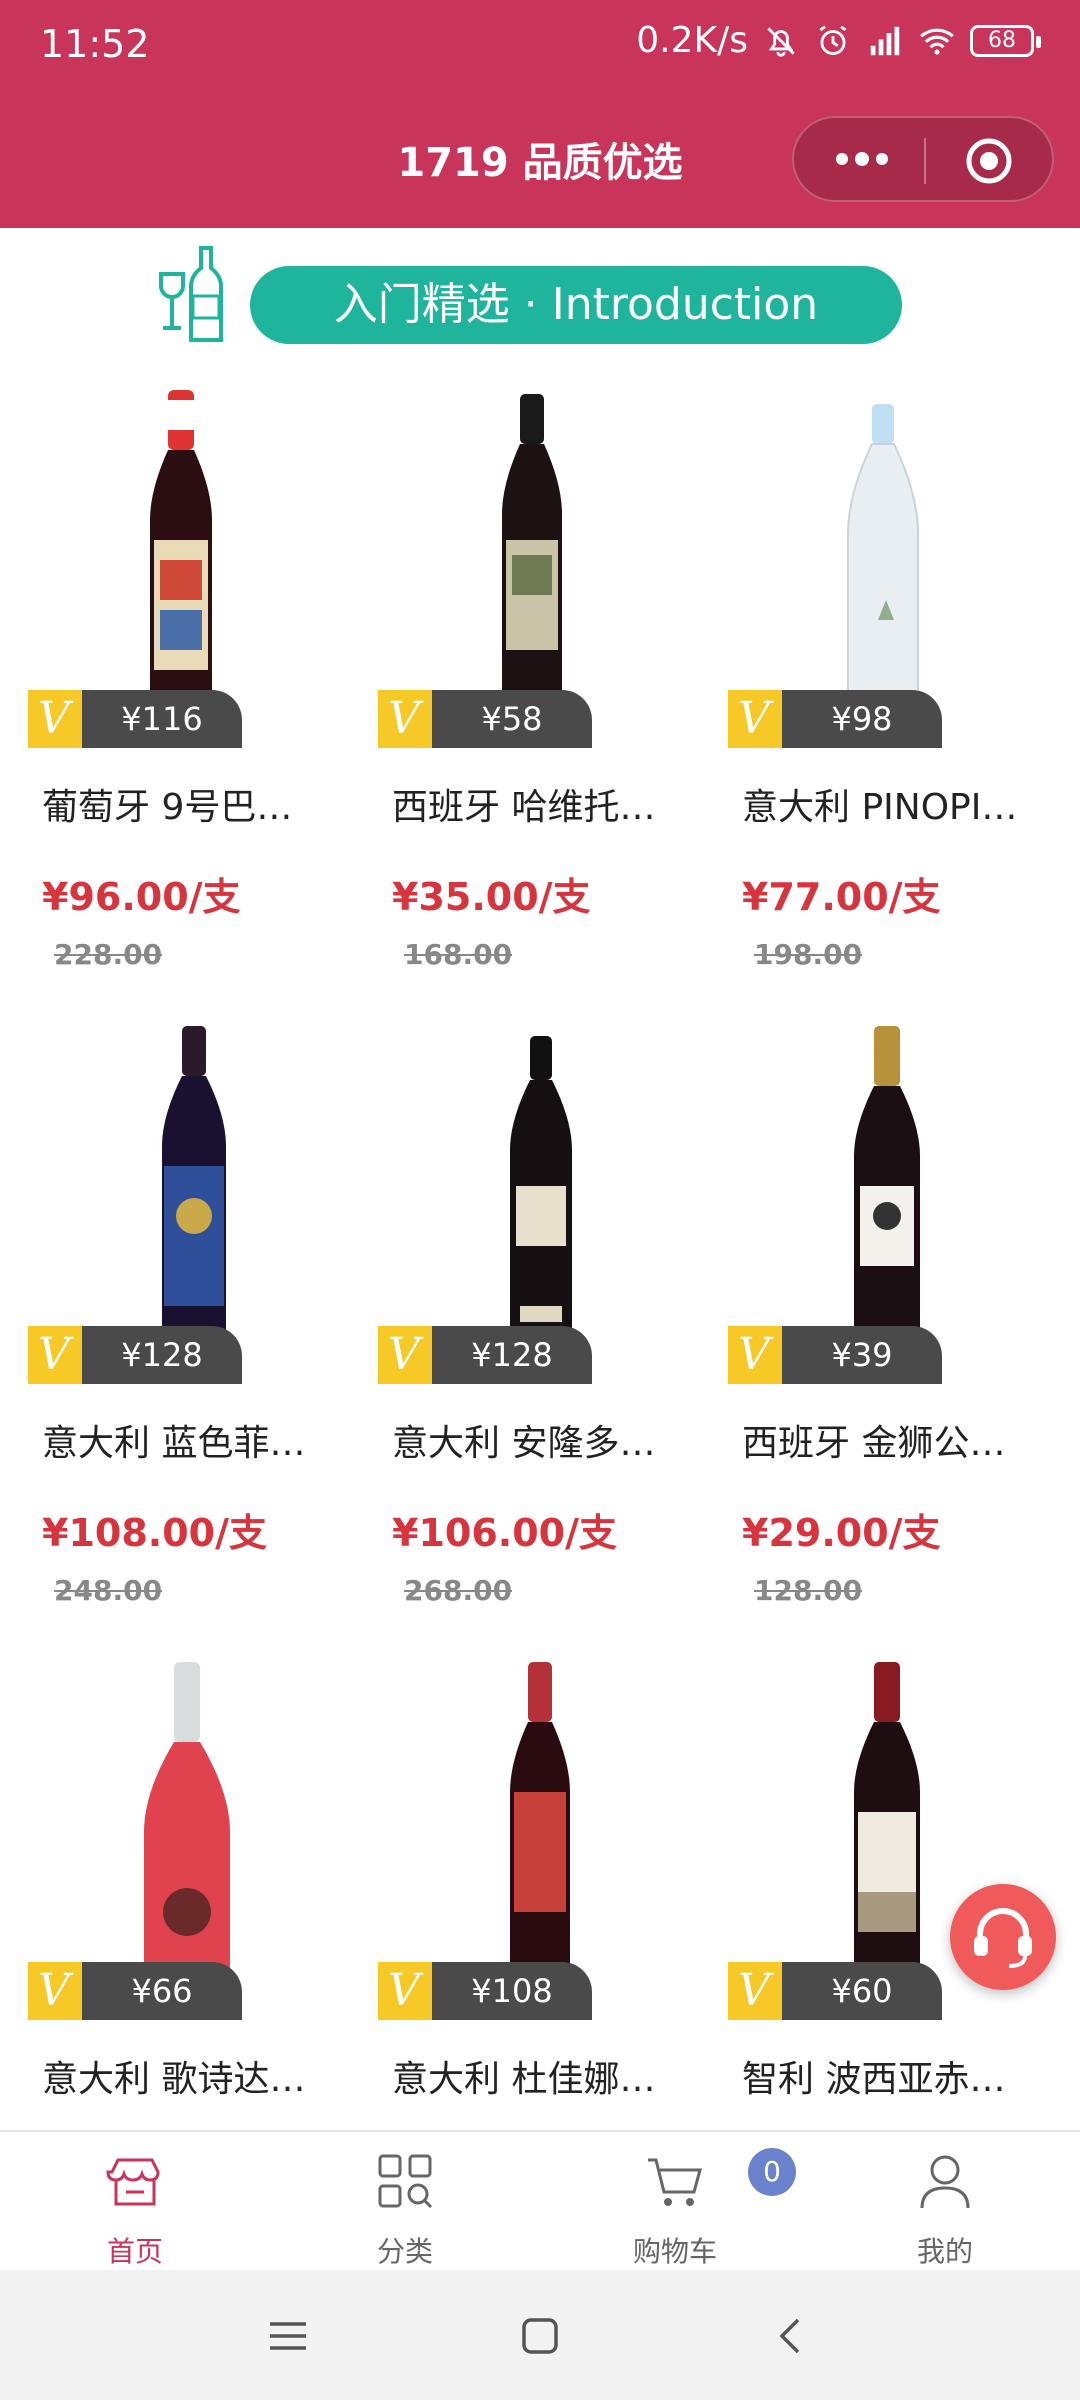  I want to click on member-price: ¥116, so click(162, 719).